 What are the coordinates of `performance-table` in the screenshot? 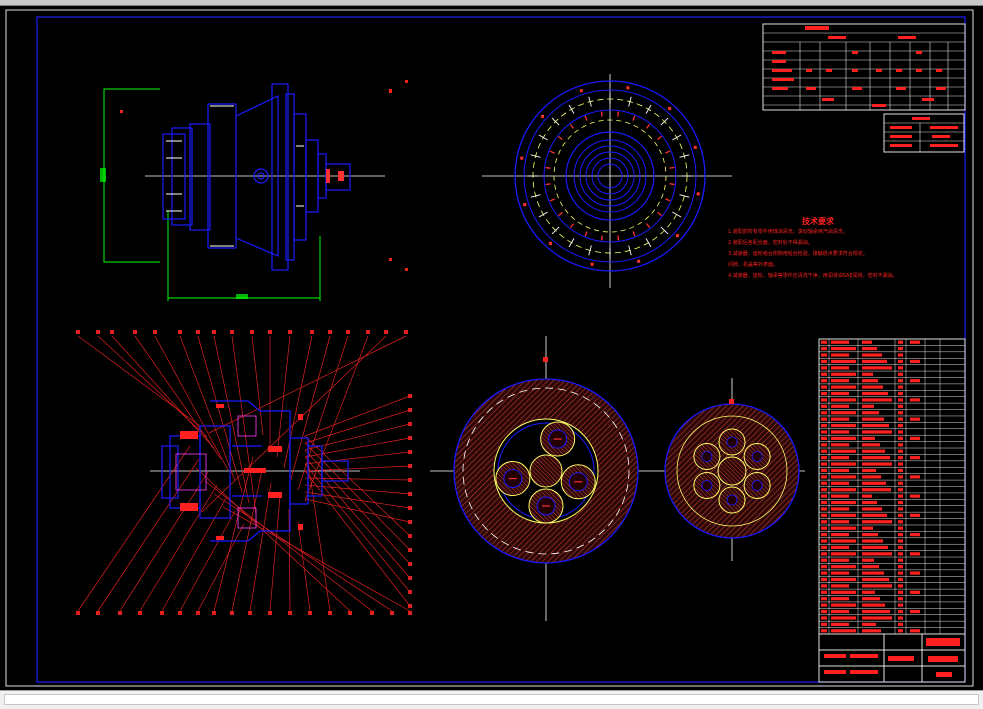 It's located at (924, 133).